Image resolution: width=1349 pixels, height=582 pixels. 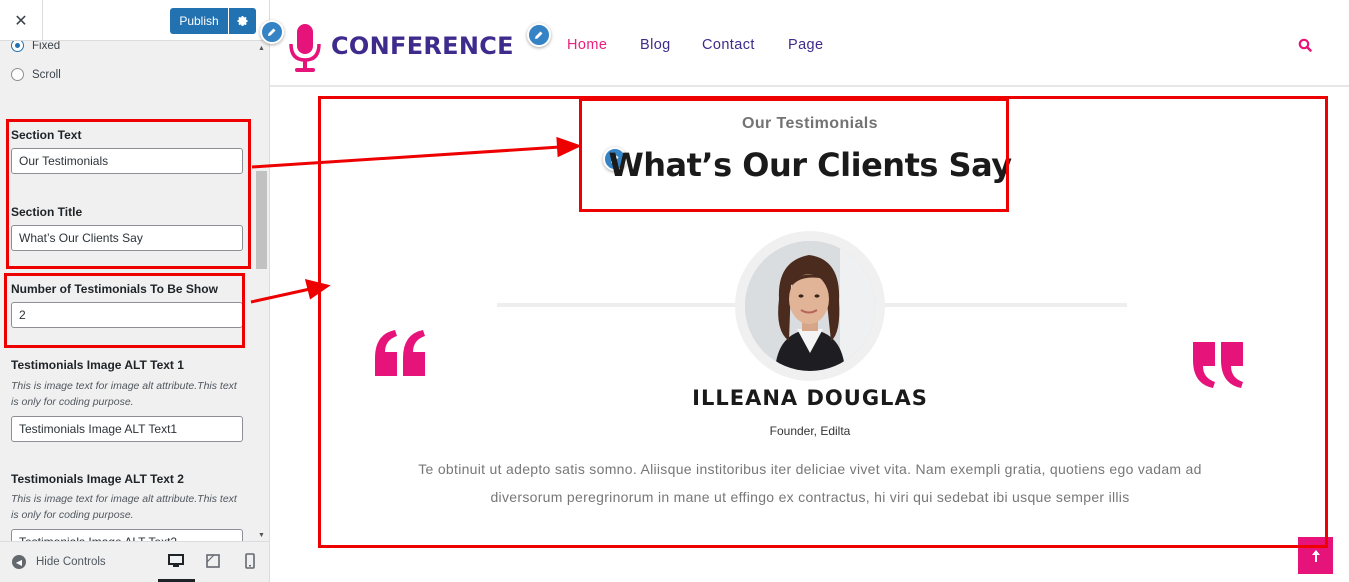 I want to click on alt-text-2-label: Testimonials Image ALT Text 2, so click(x=97, y=479).